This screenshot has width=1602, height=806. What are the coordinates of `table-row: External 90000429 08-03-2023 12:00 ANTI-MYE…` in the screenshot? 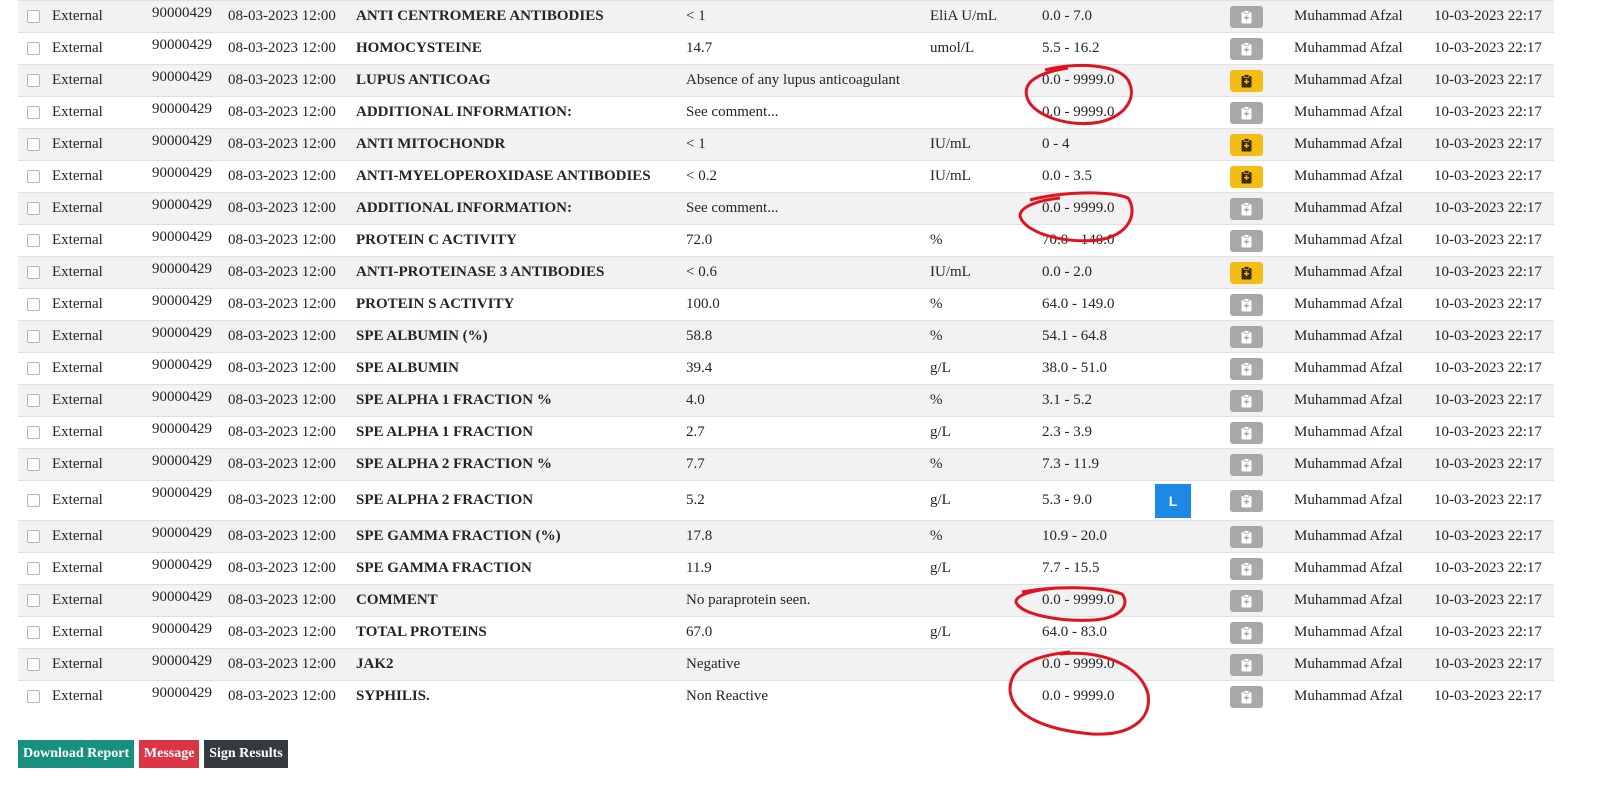 It's located at (786, 176).